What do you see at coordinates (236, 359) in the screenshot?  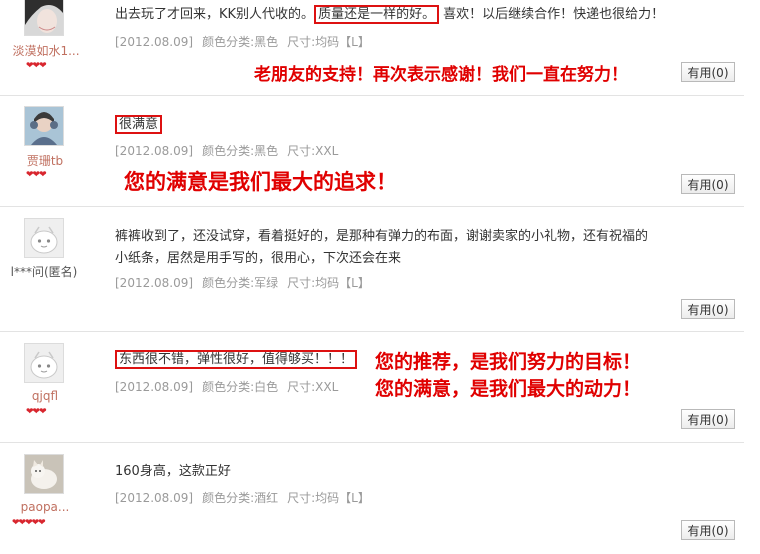 I see `review-highlight: 东西很不错，弹性很好，值得够买！！！` at bounding box center [236, 359].